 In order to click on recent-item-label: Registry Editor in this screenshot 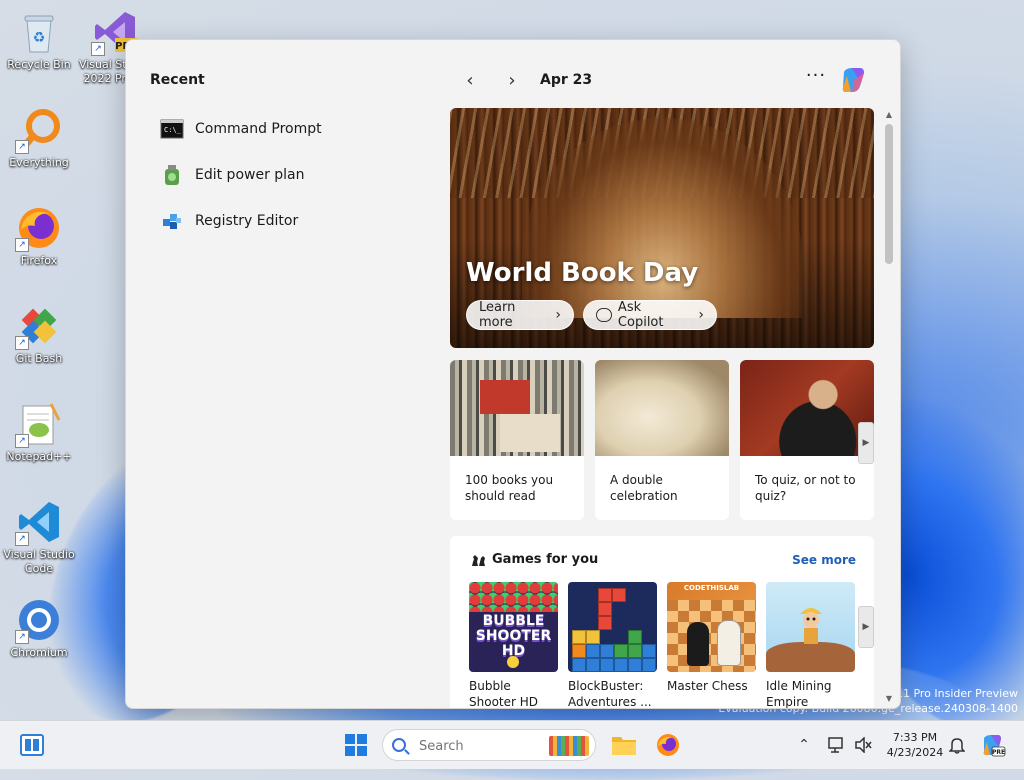, I will do `click(247, 221)`.